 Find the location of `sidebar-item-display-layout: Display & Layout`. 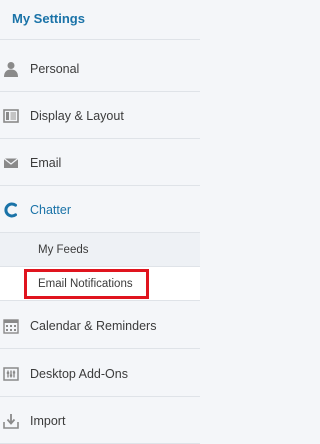

sidebar-item-display-layout: Display & Layout is located at coordinates (100, 116).